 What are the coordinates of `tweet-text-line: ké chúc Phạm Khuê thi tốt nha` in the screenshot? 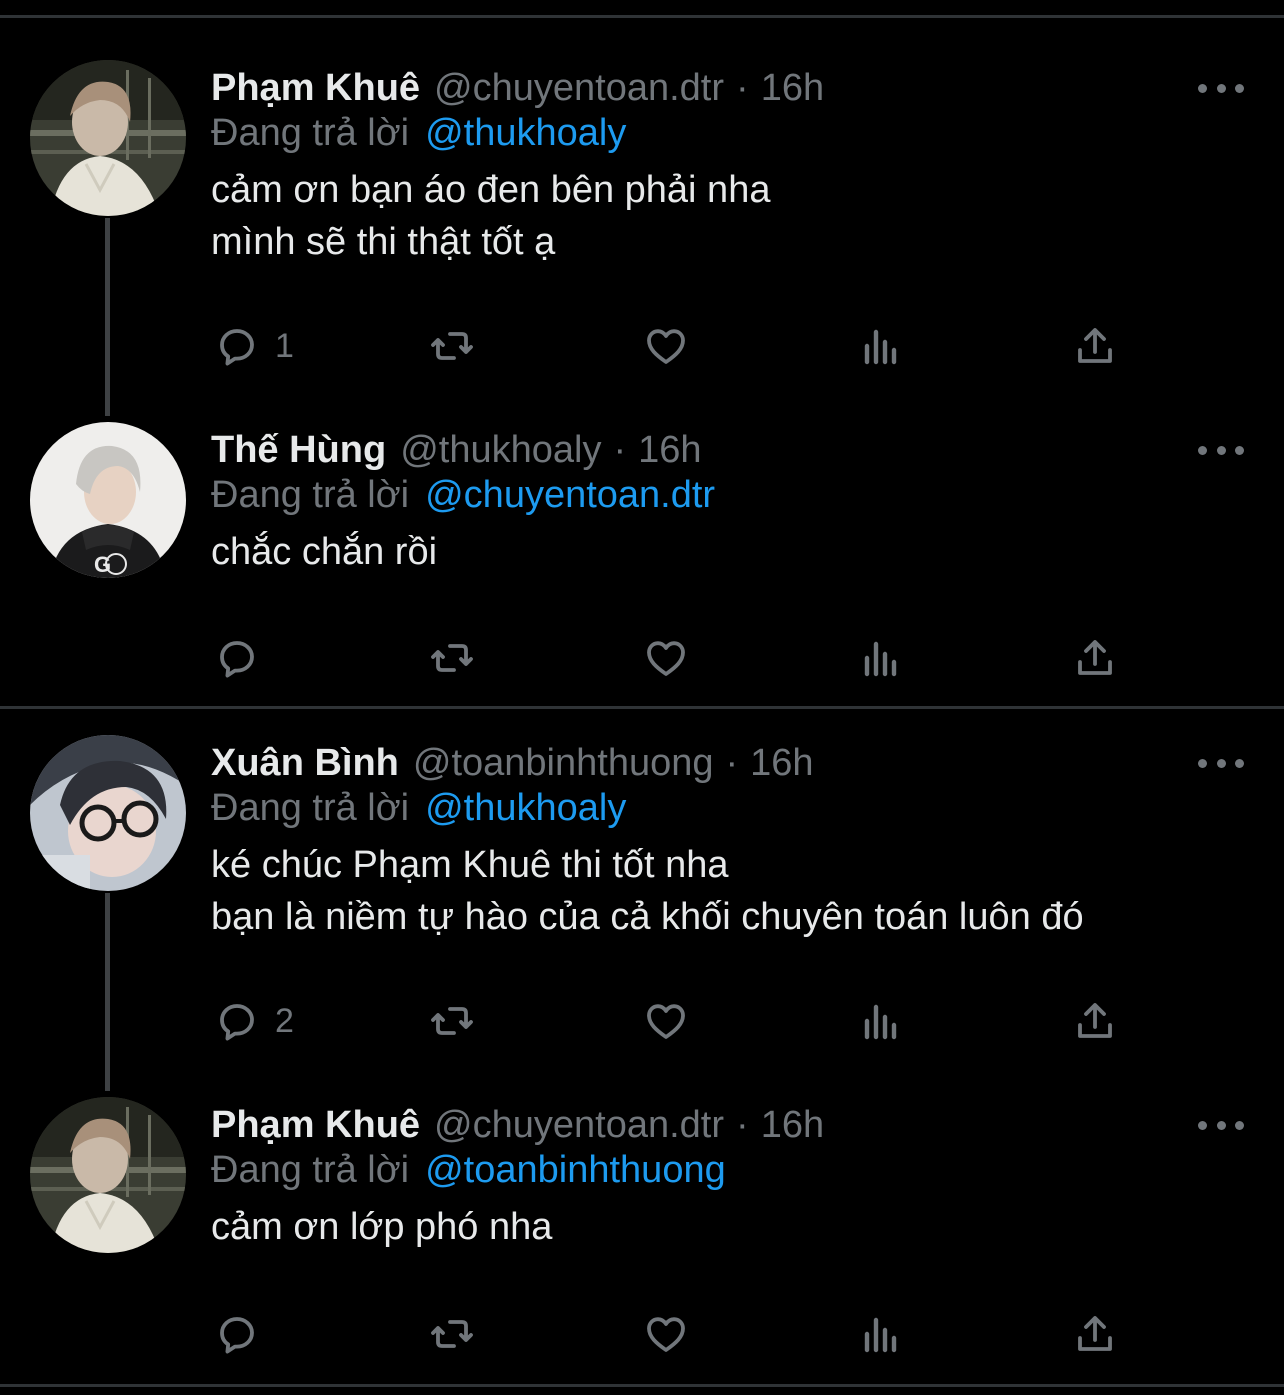 It's located at (470, 865).